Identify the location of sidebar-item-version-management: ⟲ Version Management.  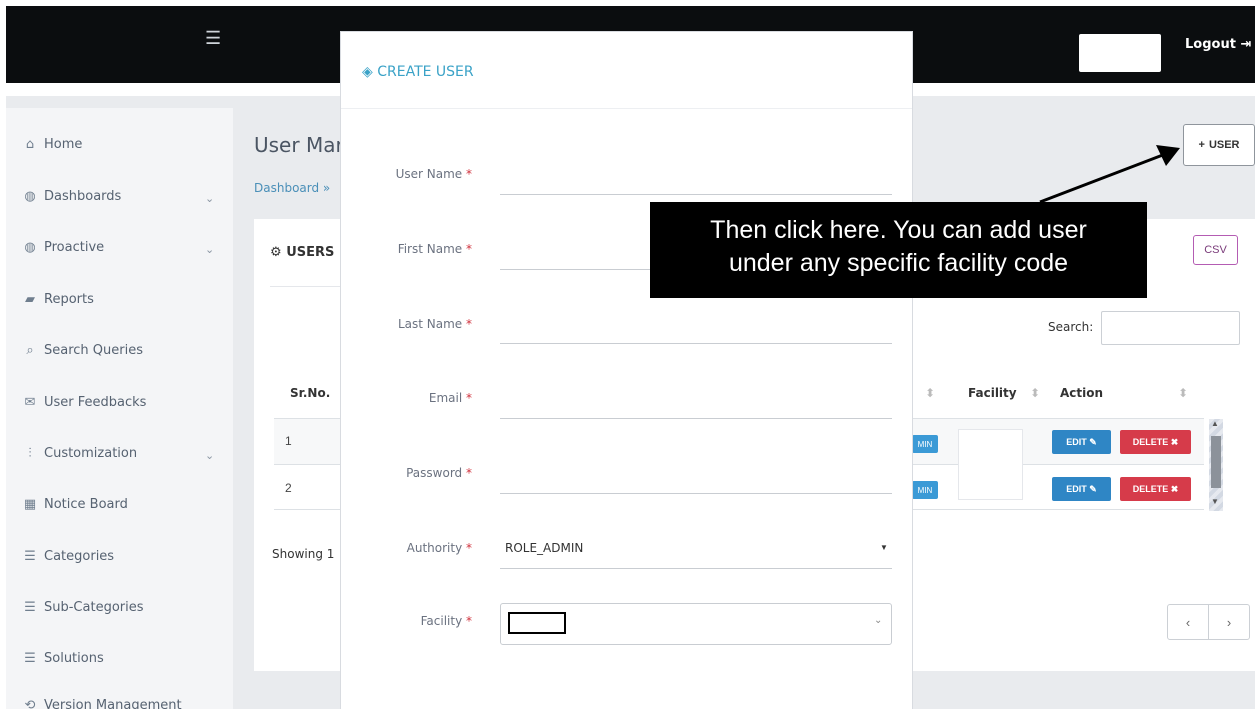
(102, 703).